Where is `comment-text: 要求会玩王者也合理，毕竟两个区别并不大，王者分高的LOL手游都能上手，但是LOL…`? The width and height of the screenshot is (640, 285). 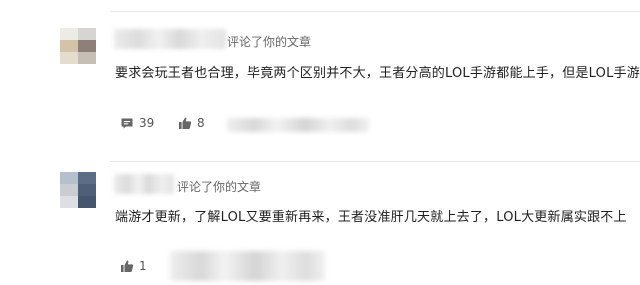 comment-text: 要求会玩王者也合理，毕竟两个区别并不大，王者分高的LOL手游都能上手，但是LOL… is located at coordinates (377, 73).